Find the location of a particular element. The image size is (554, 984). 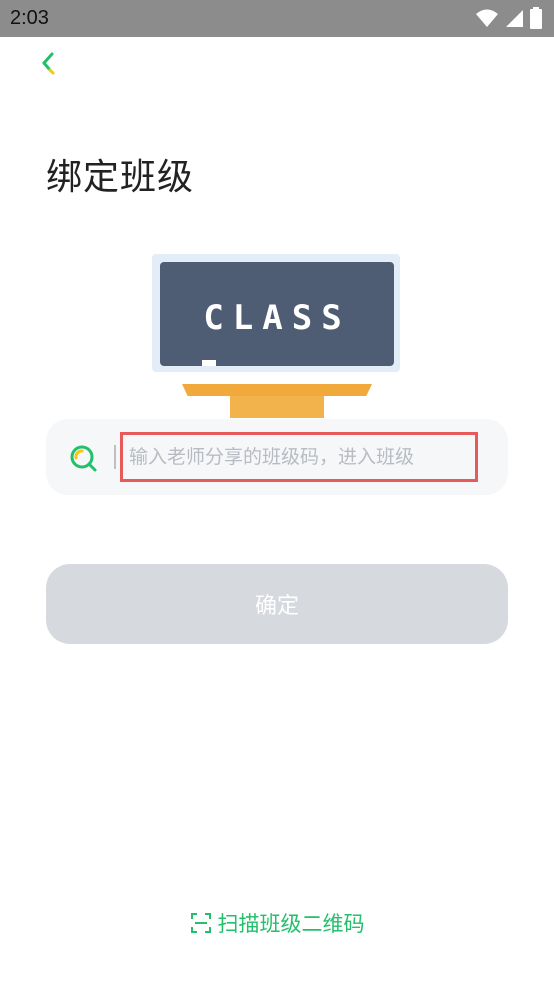

status-time: 2:03 is located at coordinates (29, 18).